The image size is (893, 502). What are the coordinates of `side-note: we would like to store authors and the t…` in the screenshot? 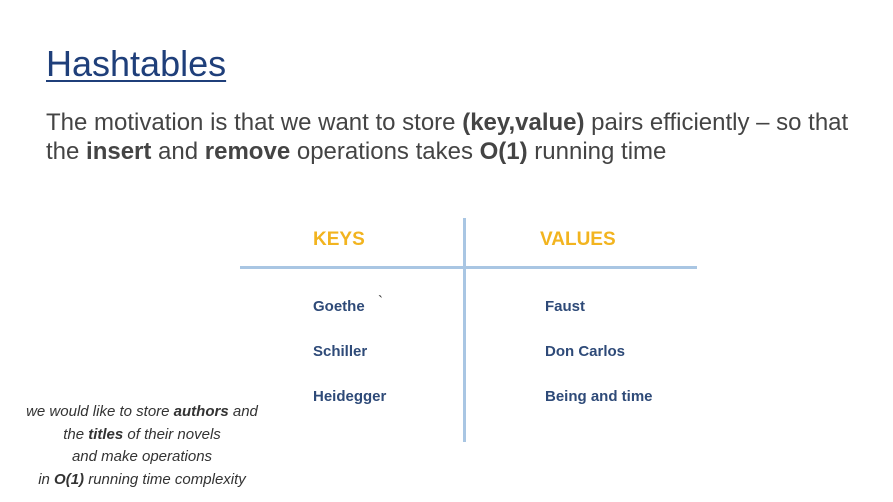 It's located at (142, 446).